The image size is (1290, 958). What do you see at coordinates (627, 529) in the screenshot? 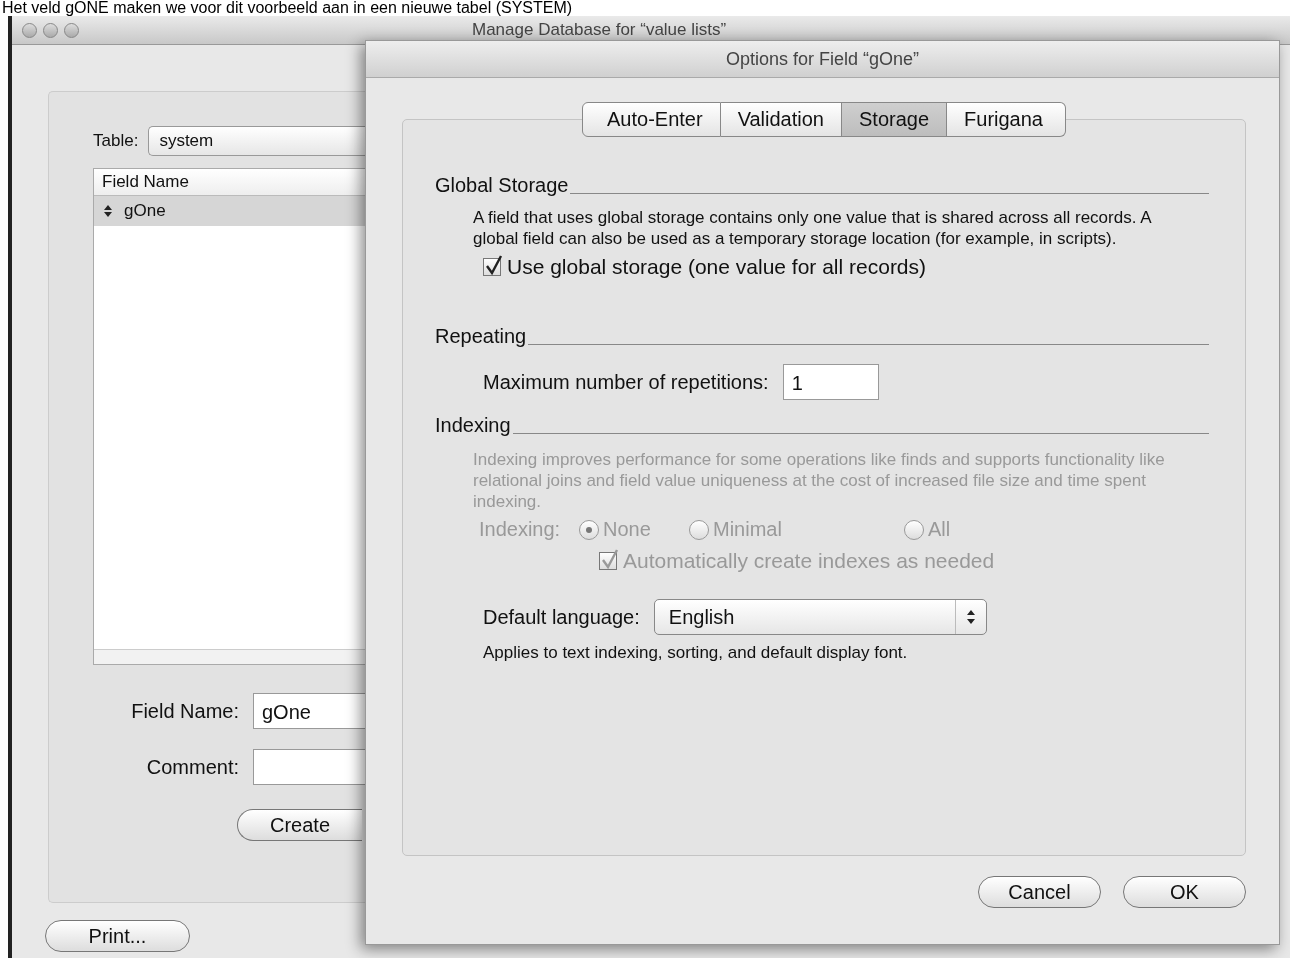
I see `radio-label: None` at bounding box center [627, 529].